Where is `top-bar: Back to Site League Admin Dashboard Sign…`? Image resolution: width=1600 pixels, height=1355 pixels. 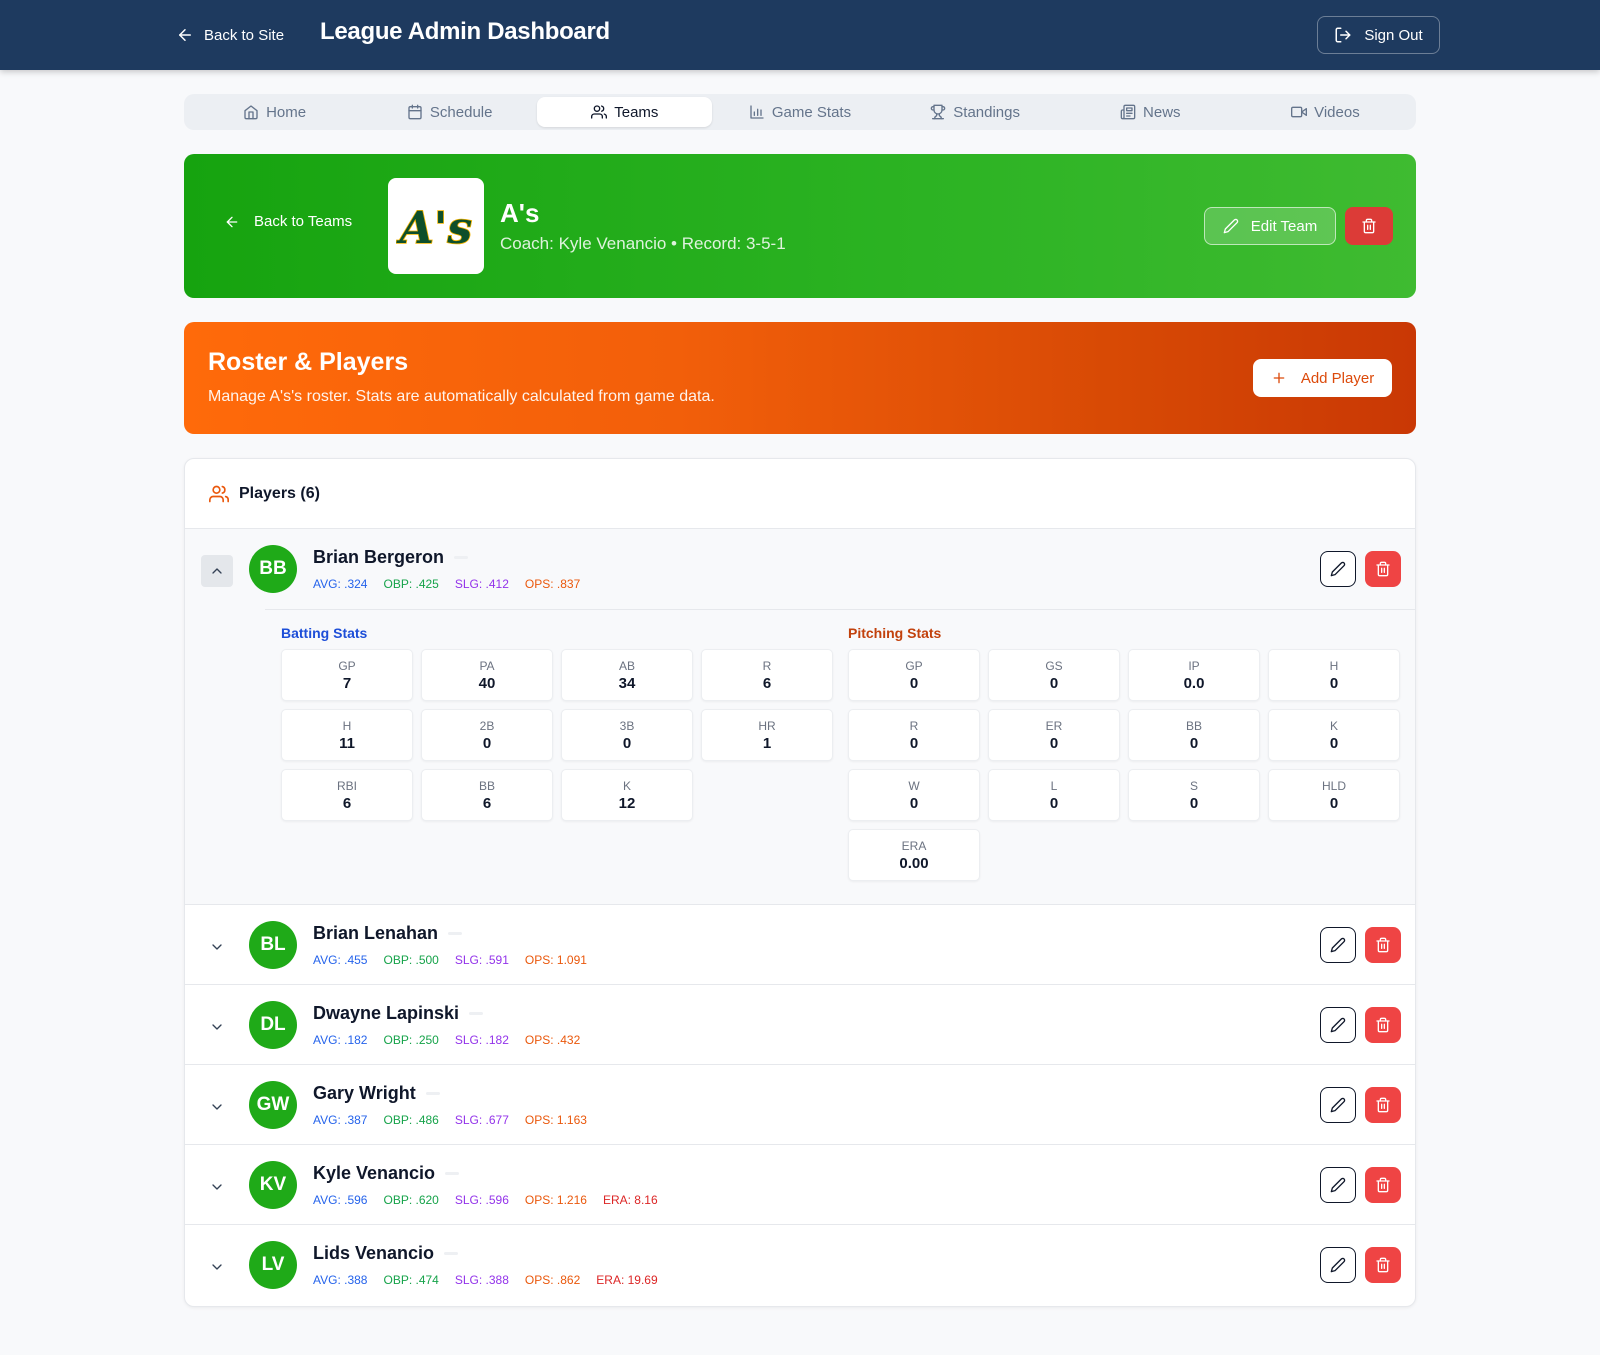
top-bar: Back to Site League Admin Dashboard Sign… is located at coordinates (800, 35).